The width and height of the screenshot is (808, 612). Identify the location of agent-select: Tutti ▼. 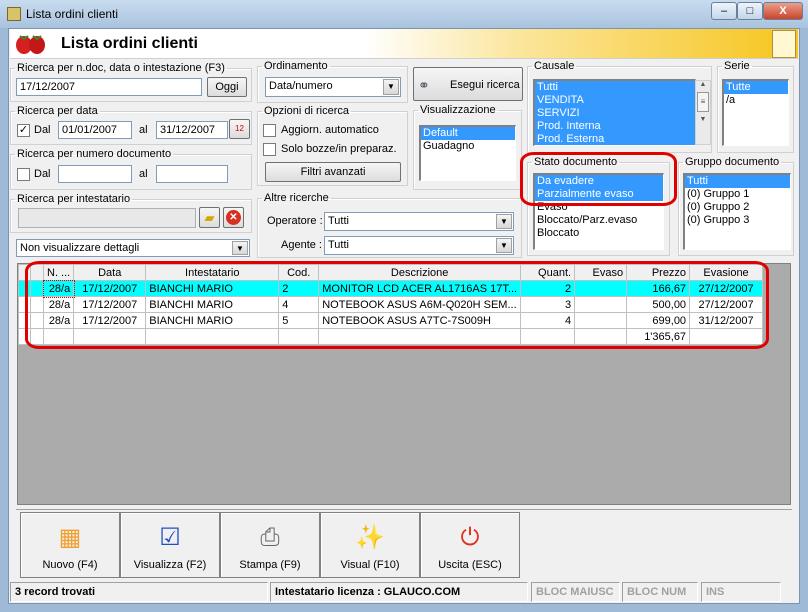
(419, 245).